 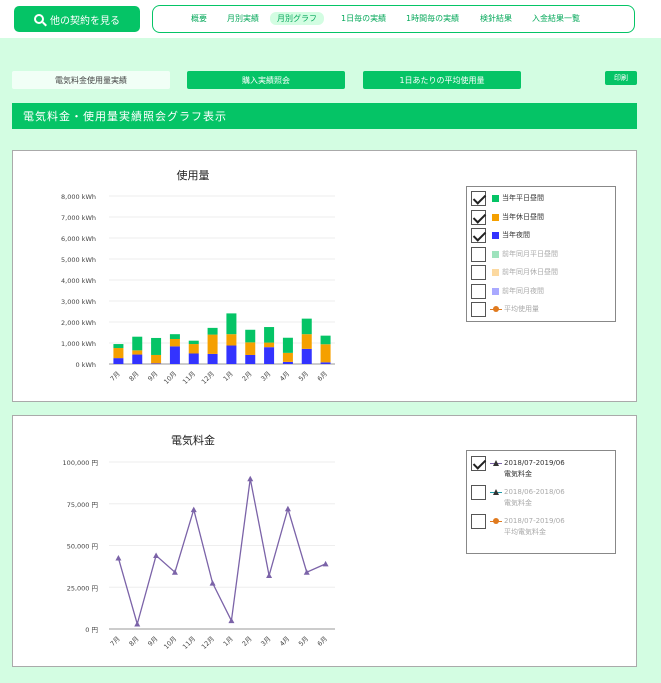 What do you see at coordinates (189, 643) in the screenshot?
I see `fee-x-tick-label: 11月` at bounding box center [189, 643].